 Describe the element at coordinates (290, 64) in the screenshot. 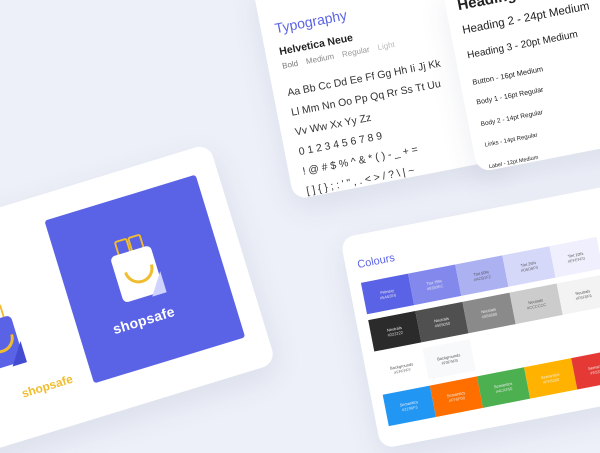

I see `weight-bold: Bold` at that location.